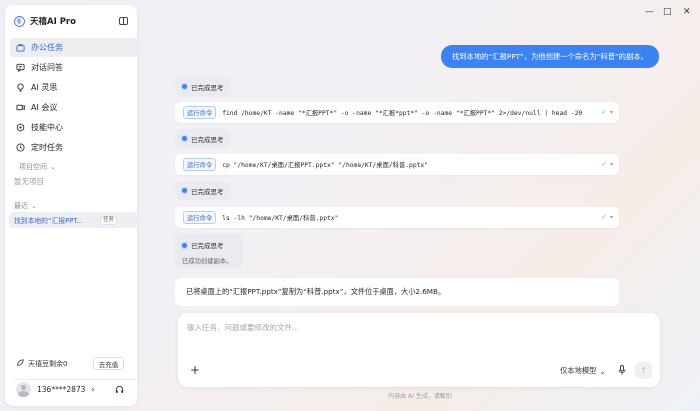 This screenshot has width=700, height=411. I want to click on composer: + 仅本地模型 ⌄ ↑, so click(419, 350).